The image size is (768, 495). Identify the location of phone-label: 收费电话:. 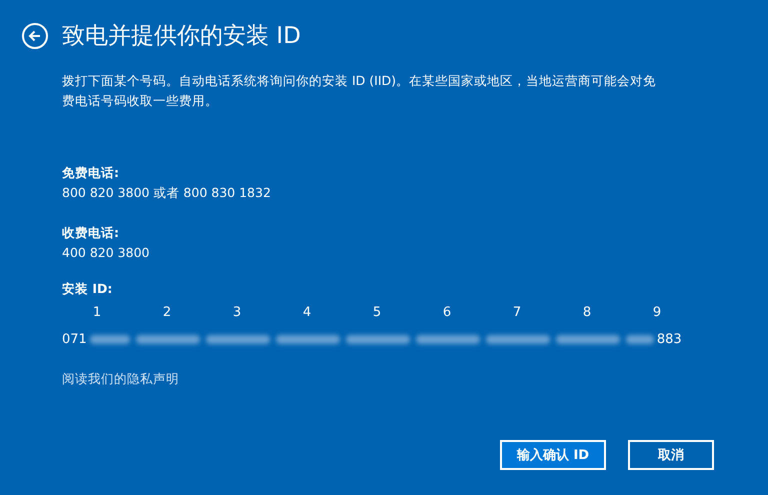
(90, 233).